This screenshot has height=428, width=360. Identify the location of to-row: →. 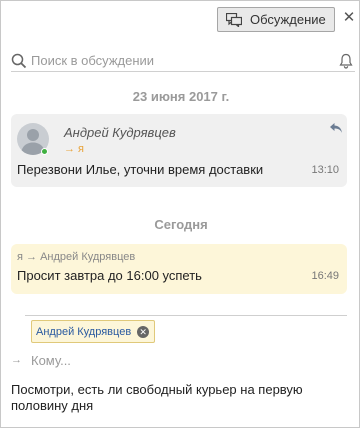
(176, 360).